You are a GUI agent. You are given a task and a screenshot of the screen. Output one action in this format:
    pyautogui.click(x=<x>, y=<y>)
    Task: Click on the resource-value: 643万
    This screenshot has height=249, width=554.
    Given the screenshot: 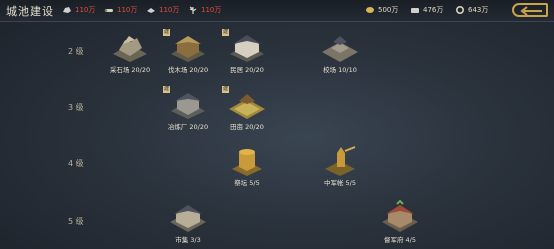 What is the action you would take?
    pyautogui.click(x=478, y=10)
    